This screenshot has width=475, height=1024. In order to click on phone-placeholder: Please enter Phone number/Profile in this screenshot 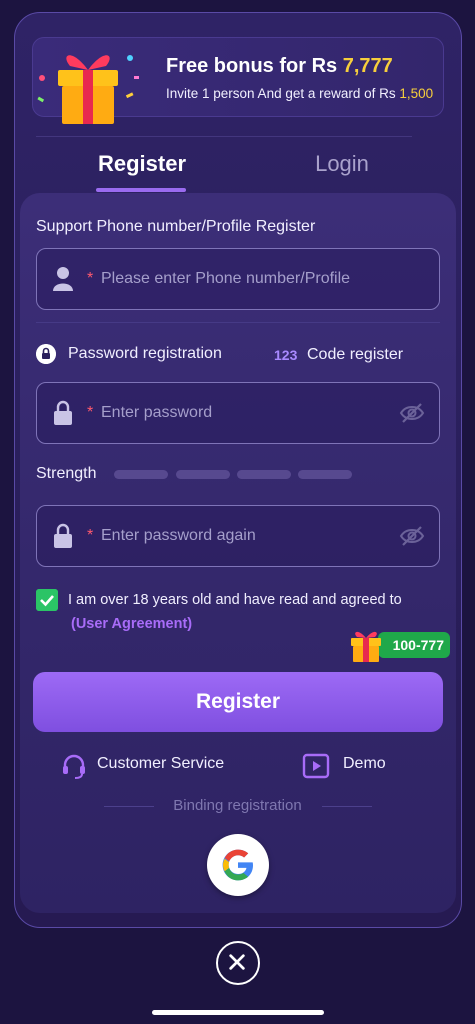, I will do `click(226, 278)`.